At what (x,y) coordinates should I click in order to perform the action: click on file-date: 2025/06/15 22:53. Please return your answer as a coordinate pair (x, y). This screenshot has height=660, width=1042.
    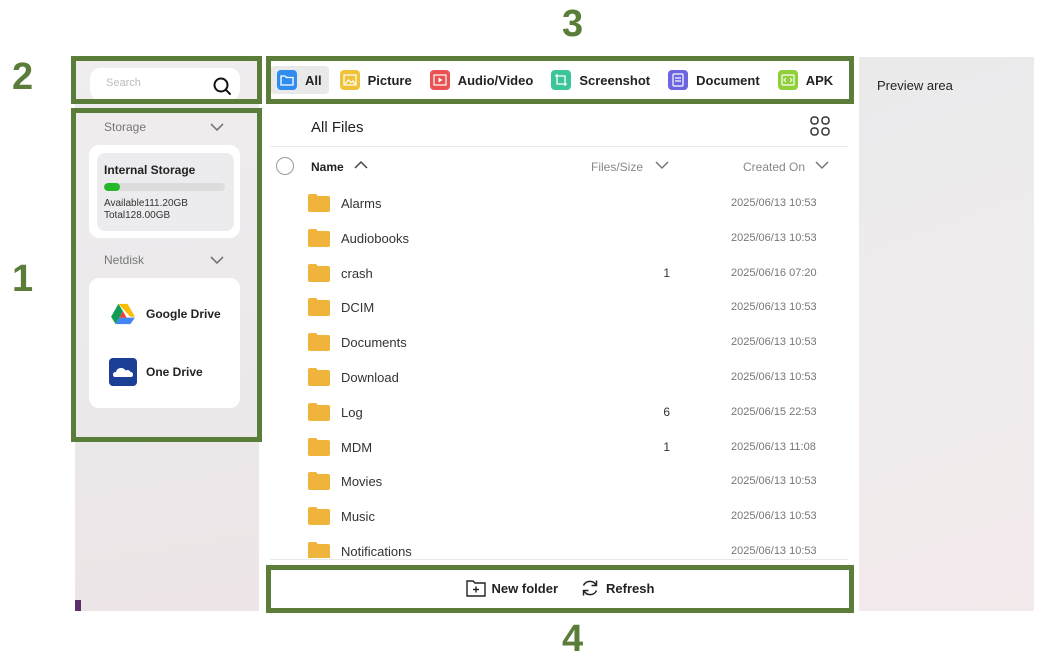
    Looking at the image, I should click on (774, 411).